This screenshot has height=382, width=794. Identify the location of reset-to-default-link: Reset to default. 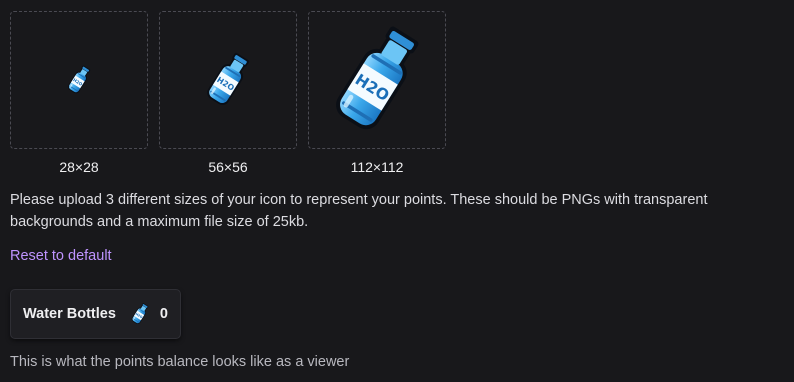
(61, 256).